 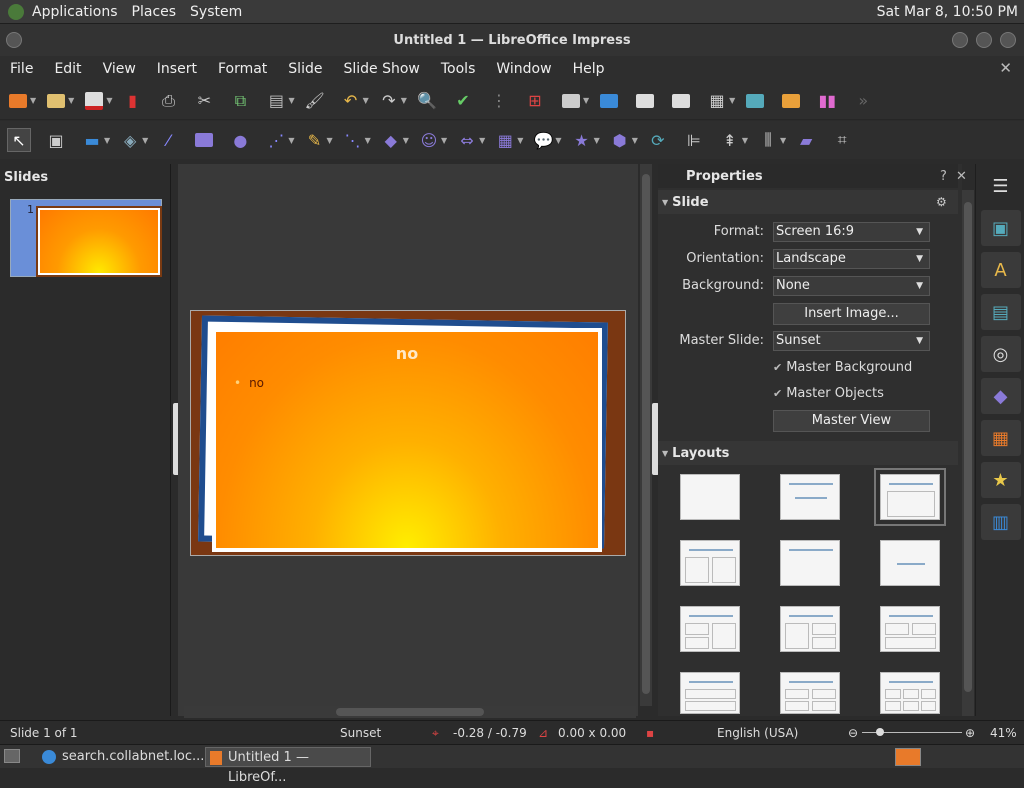 What do you see at coordinates (810, 693) in the screenshot?
I see `layout-title-4-content` at bounding box center [810, 693].